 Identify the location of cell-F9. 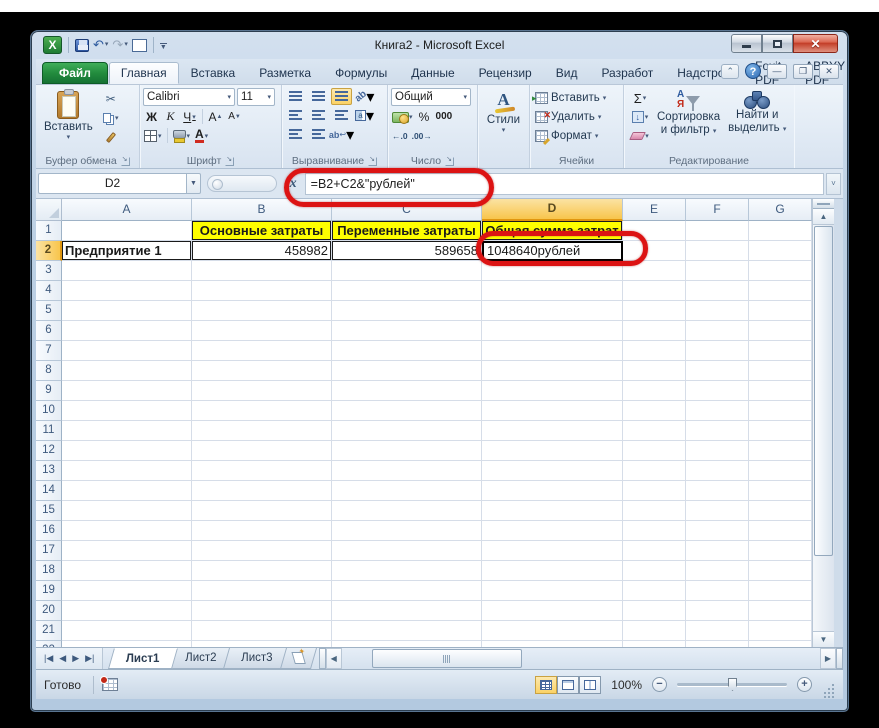
(717, 391).